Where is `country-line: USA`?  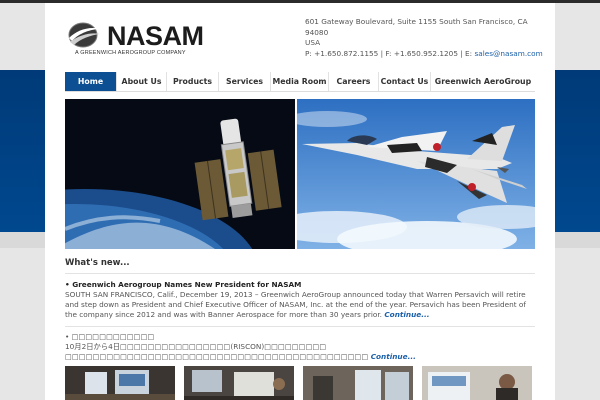 country-line: USA is located at coordinates (313, 42).